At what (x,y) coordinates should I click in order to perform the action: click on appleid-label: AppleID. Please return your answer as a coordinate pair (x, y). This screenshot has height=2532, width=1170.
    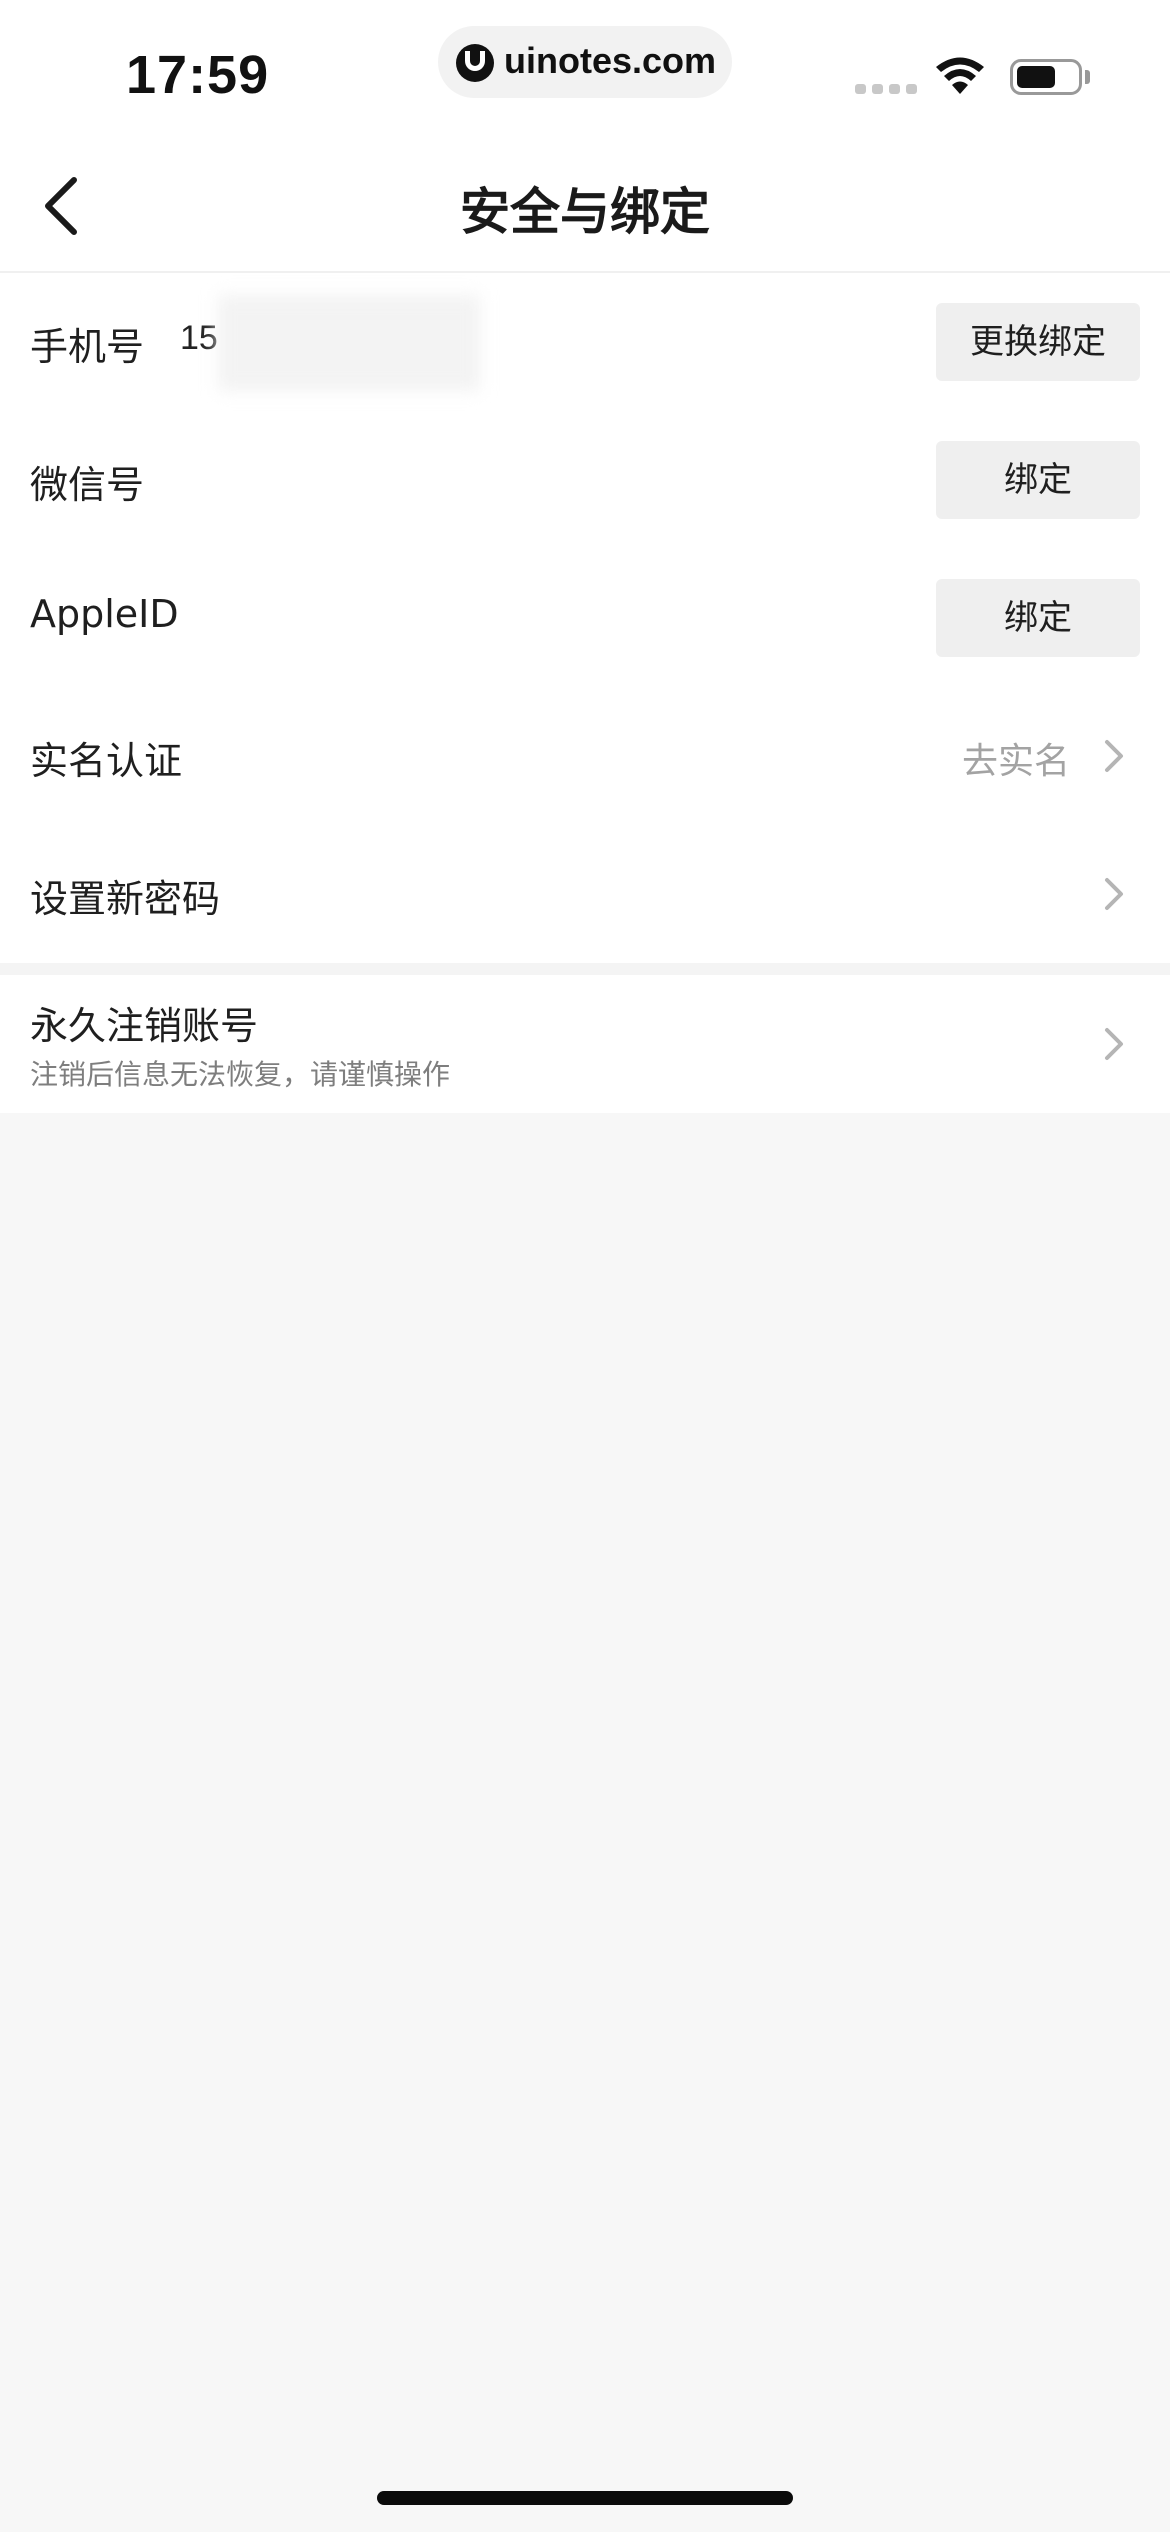
    Looking at the image, I should click on (104, 614).